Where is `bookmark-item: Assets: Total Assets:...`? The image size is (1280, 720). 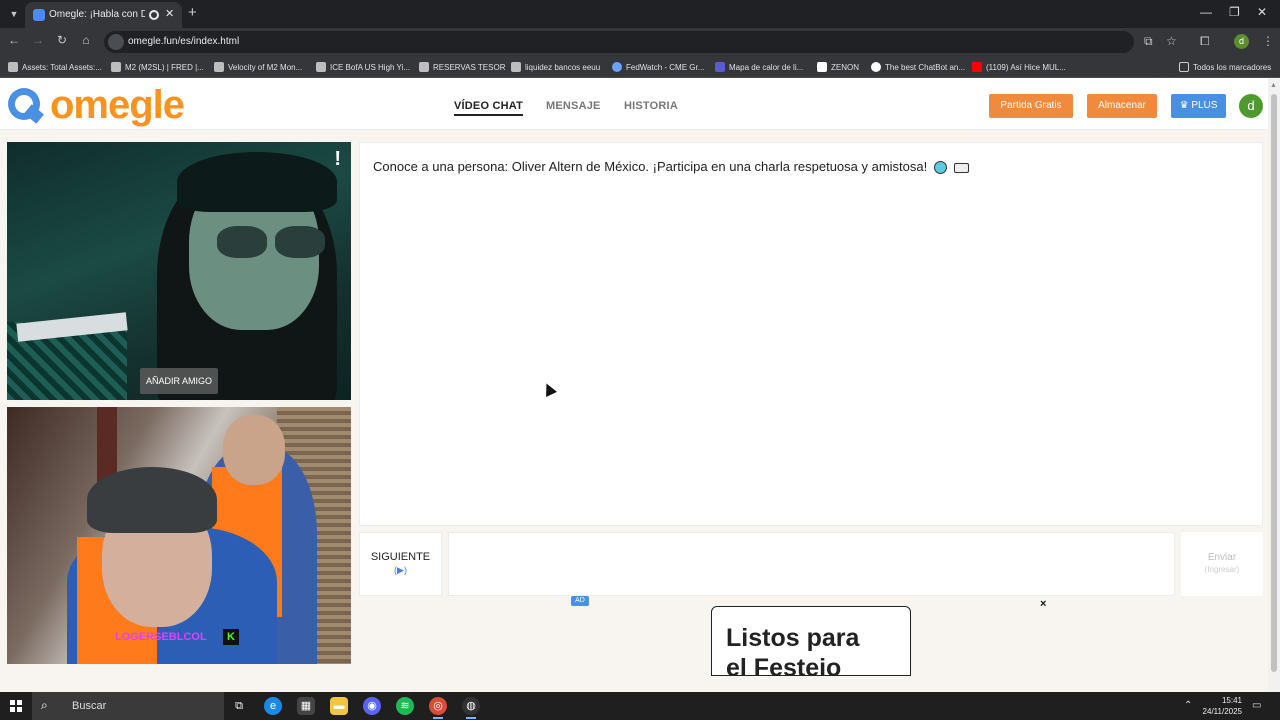 bookmark-item: Assets: Total Assets:... is located at coordinates (56, 67).